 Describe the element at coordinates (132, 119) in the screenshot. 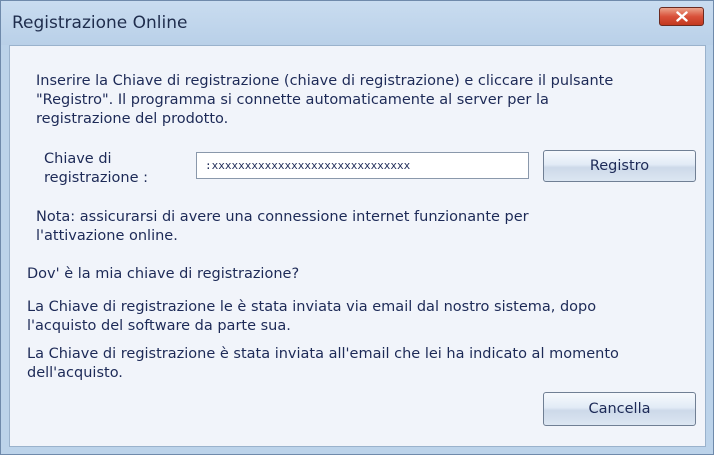

I see `intro-line: registrazione del prodotto.` at that location.